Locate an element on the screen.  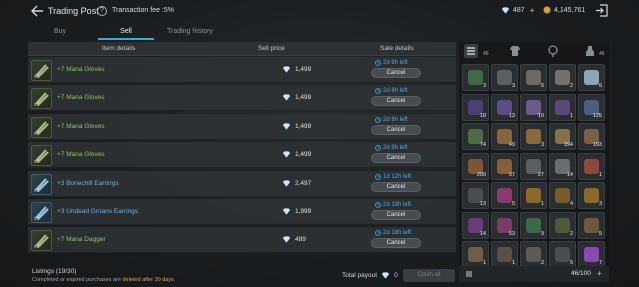
add-gems-button: + is located at coordinates (532, 10).